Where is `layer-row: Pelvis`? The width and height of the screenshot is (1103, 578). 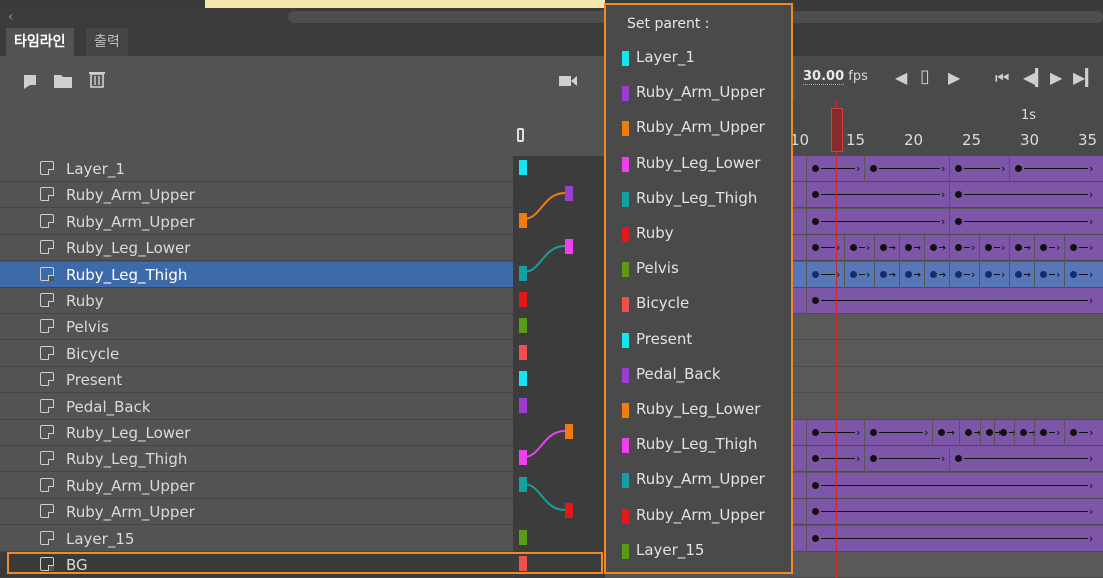
layer-row: Pelvis is located at coordinates (256, 327).